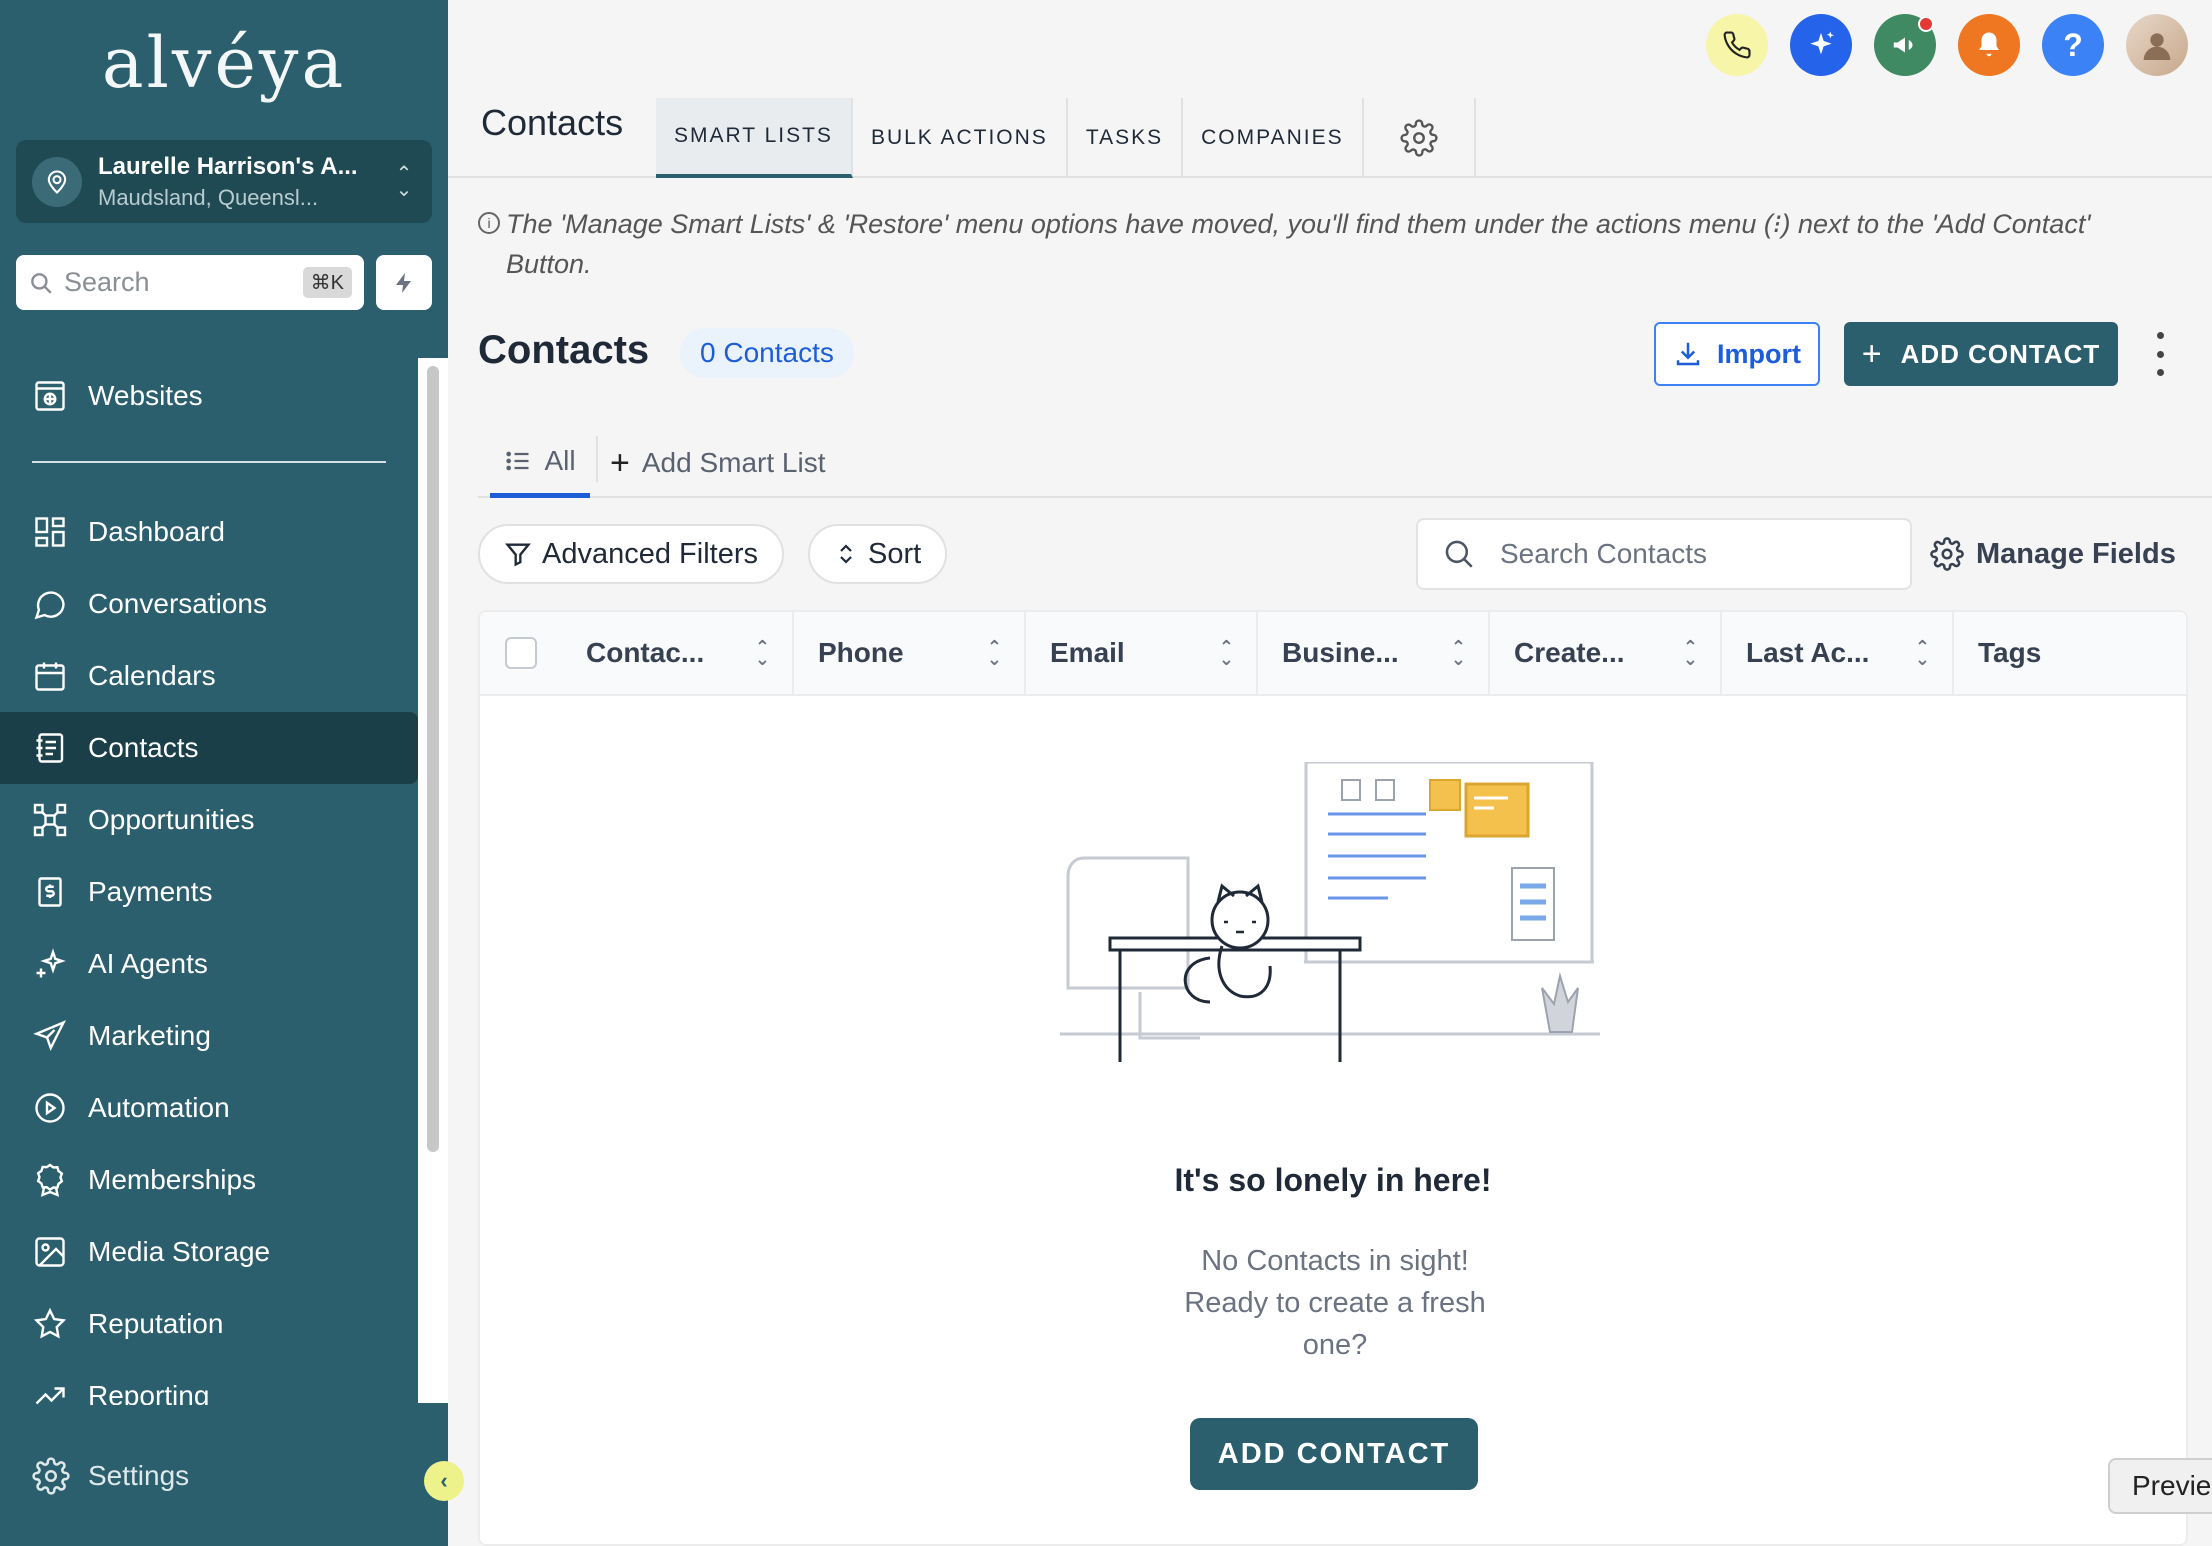 This screenshot has height=1546, width=2212. Describe the element at coordinates (209, 1036) in the screenshot. I see `sidebar-item-marketing: Marketing` at that location.